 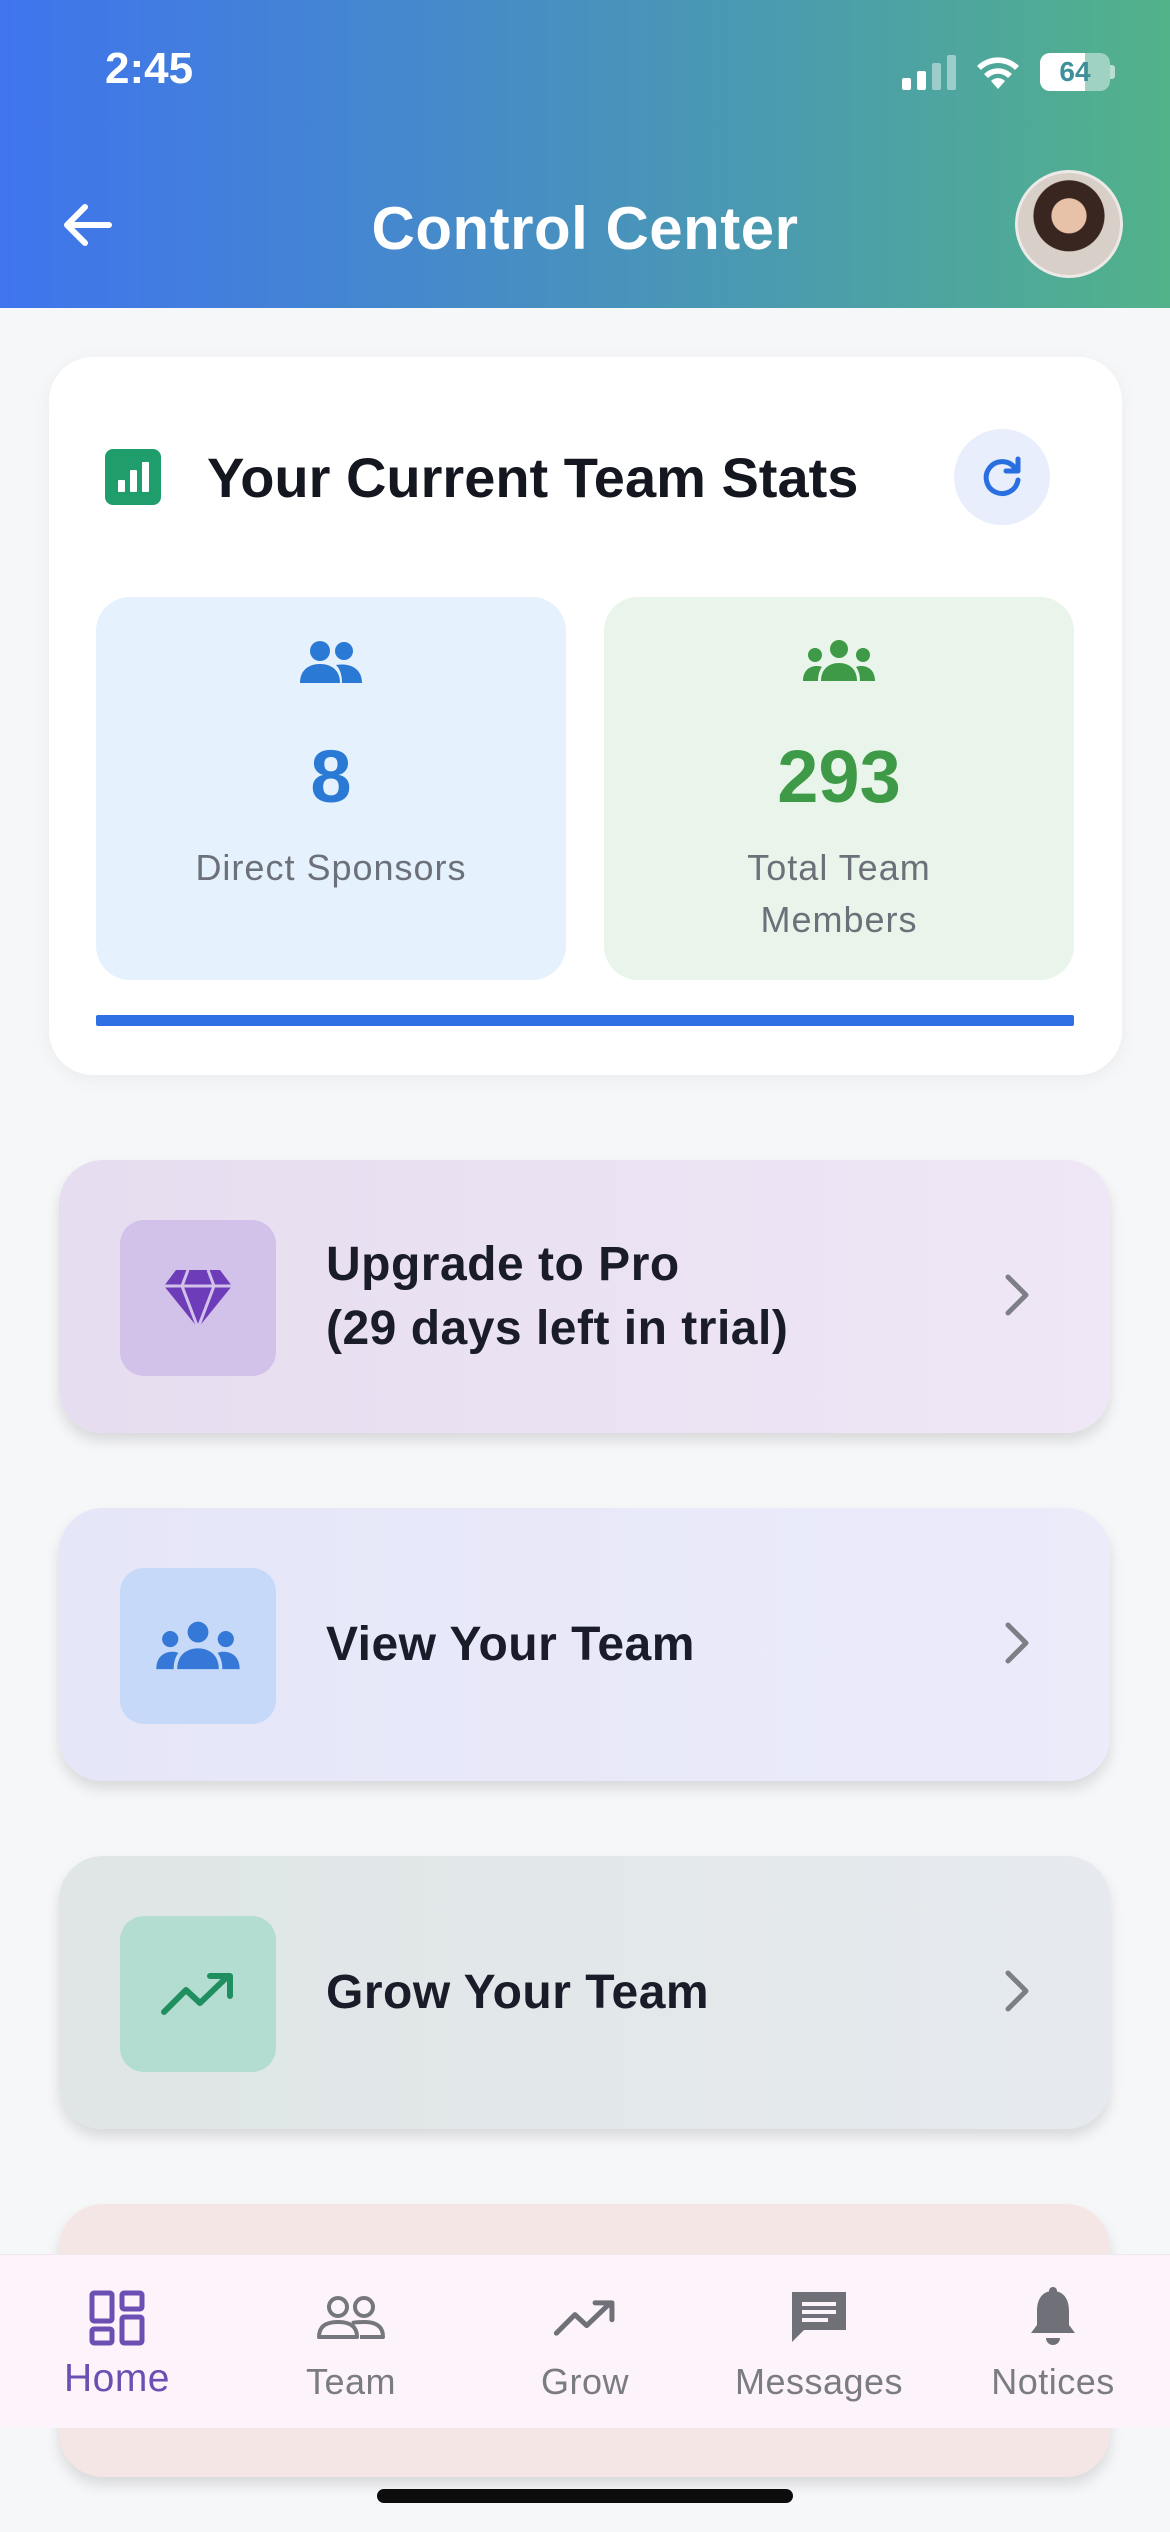 I want to click on view-your-team-card: View Your Team, so click(x=584, y=1644).